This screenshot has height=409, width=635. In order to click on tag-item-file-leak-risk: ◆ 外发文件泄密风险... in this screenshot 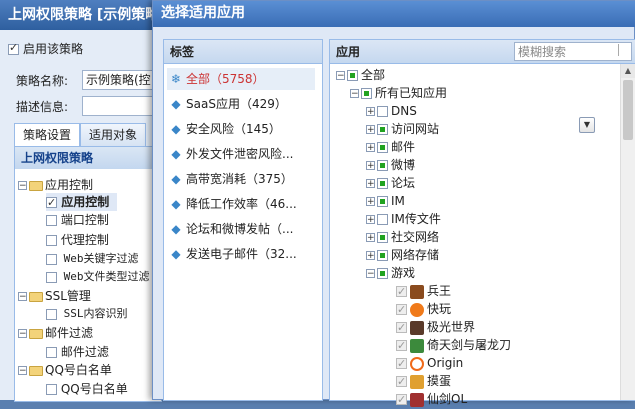, I will do `click(241, 154)`.